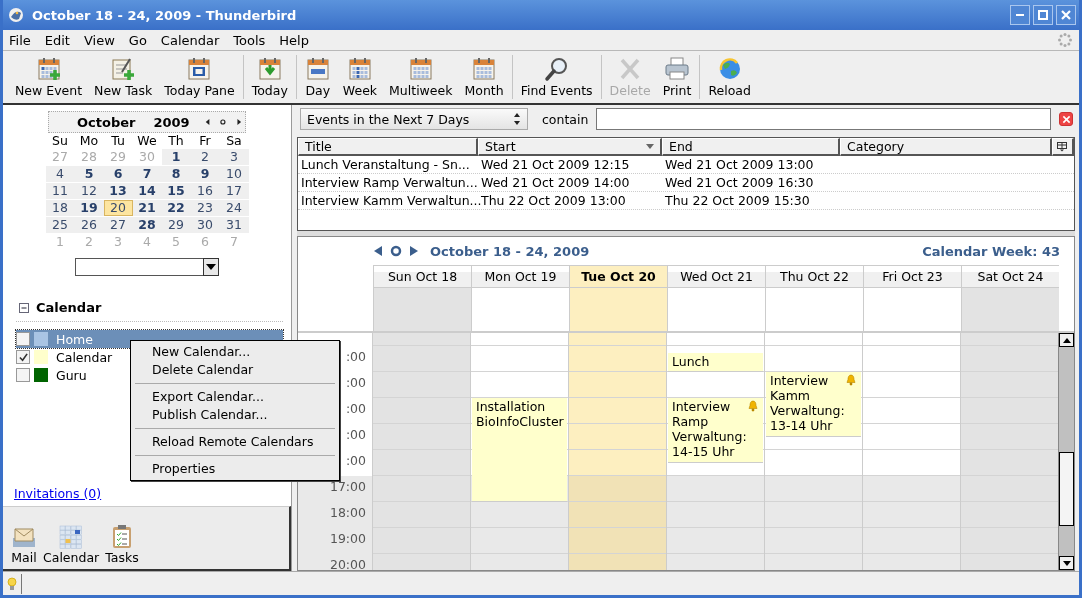 The width and height of the screenshot is (1082, 598). Describe the element at coordinates (335, 541) in the screenshot. I see `hour-label: 19:00` at that location.